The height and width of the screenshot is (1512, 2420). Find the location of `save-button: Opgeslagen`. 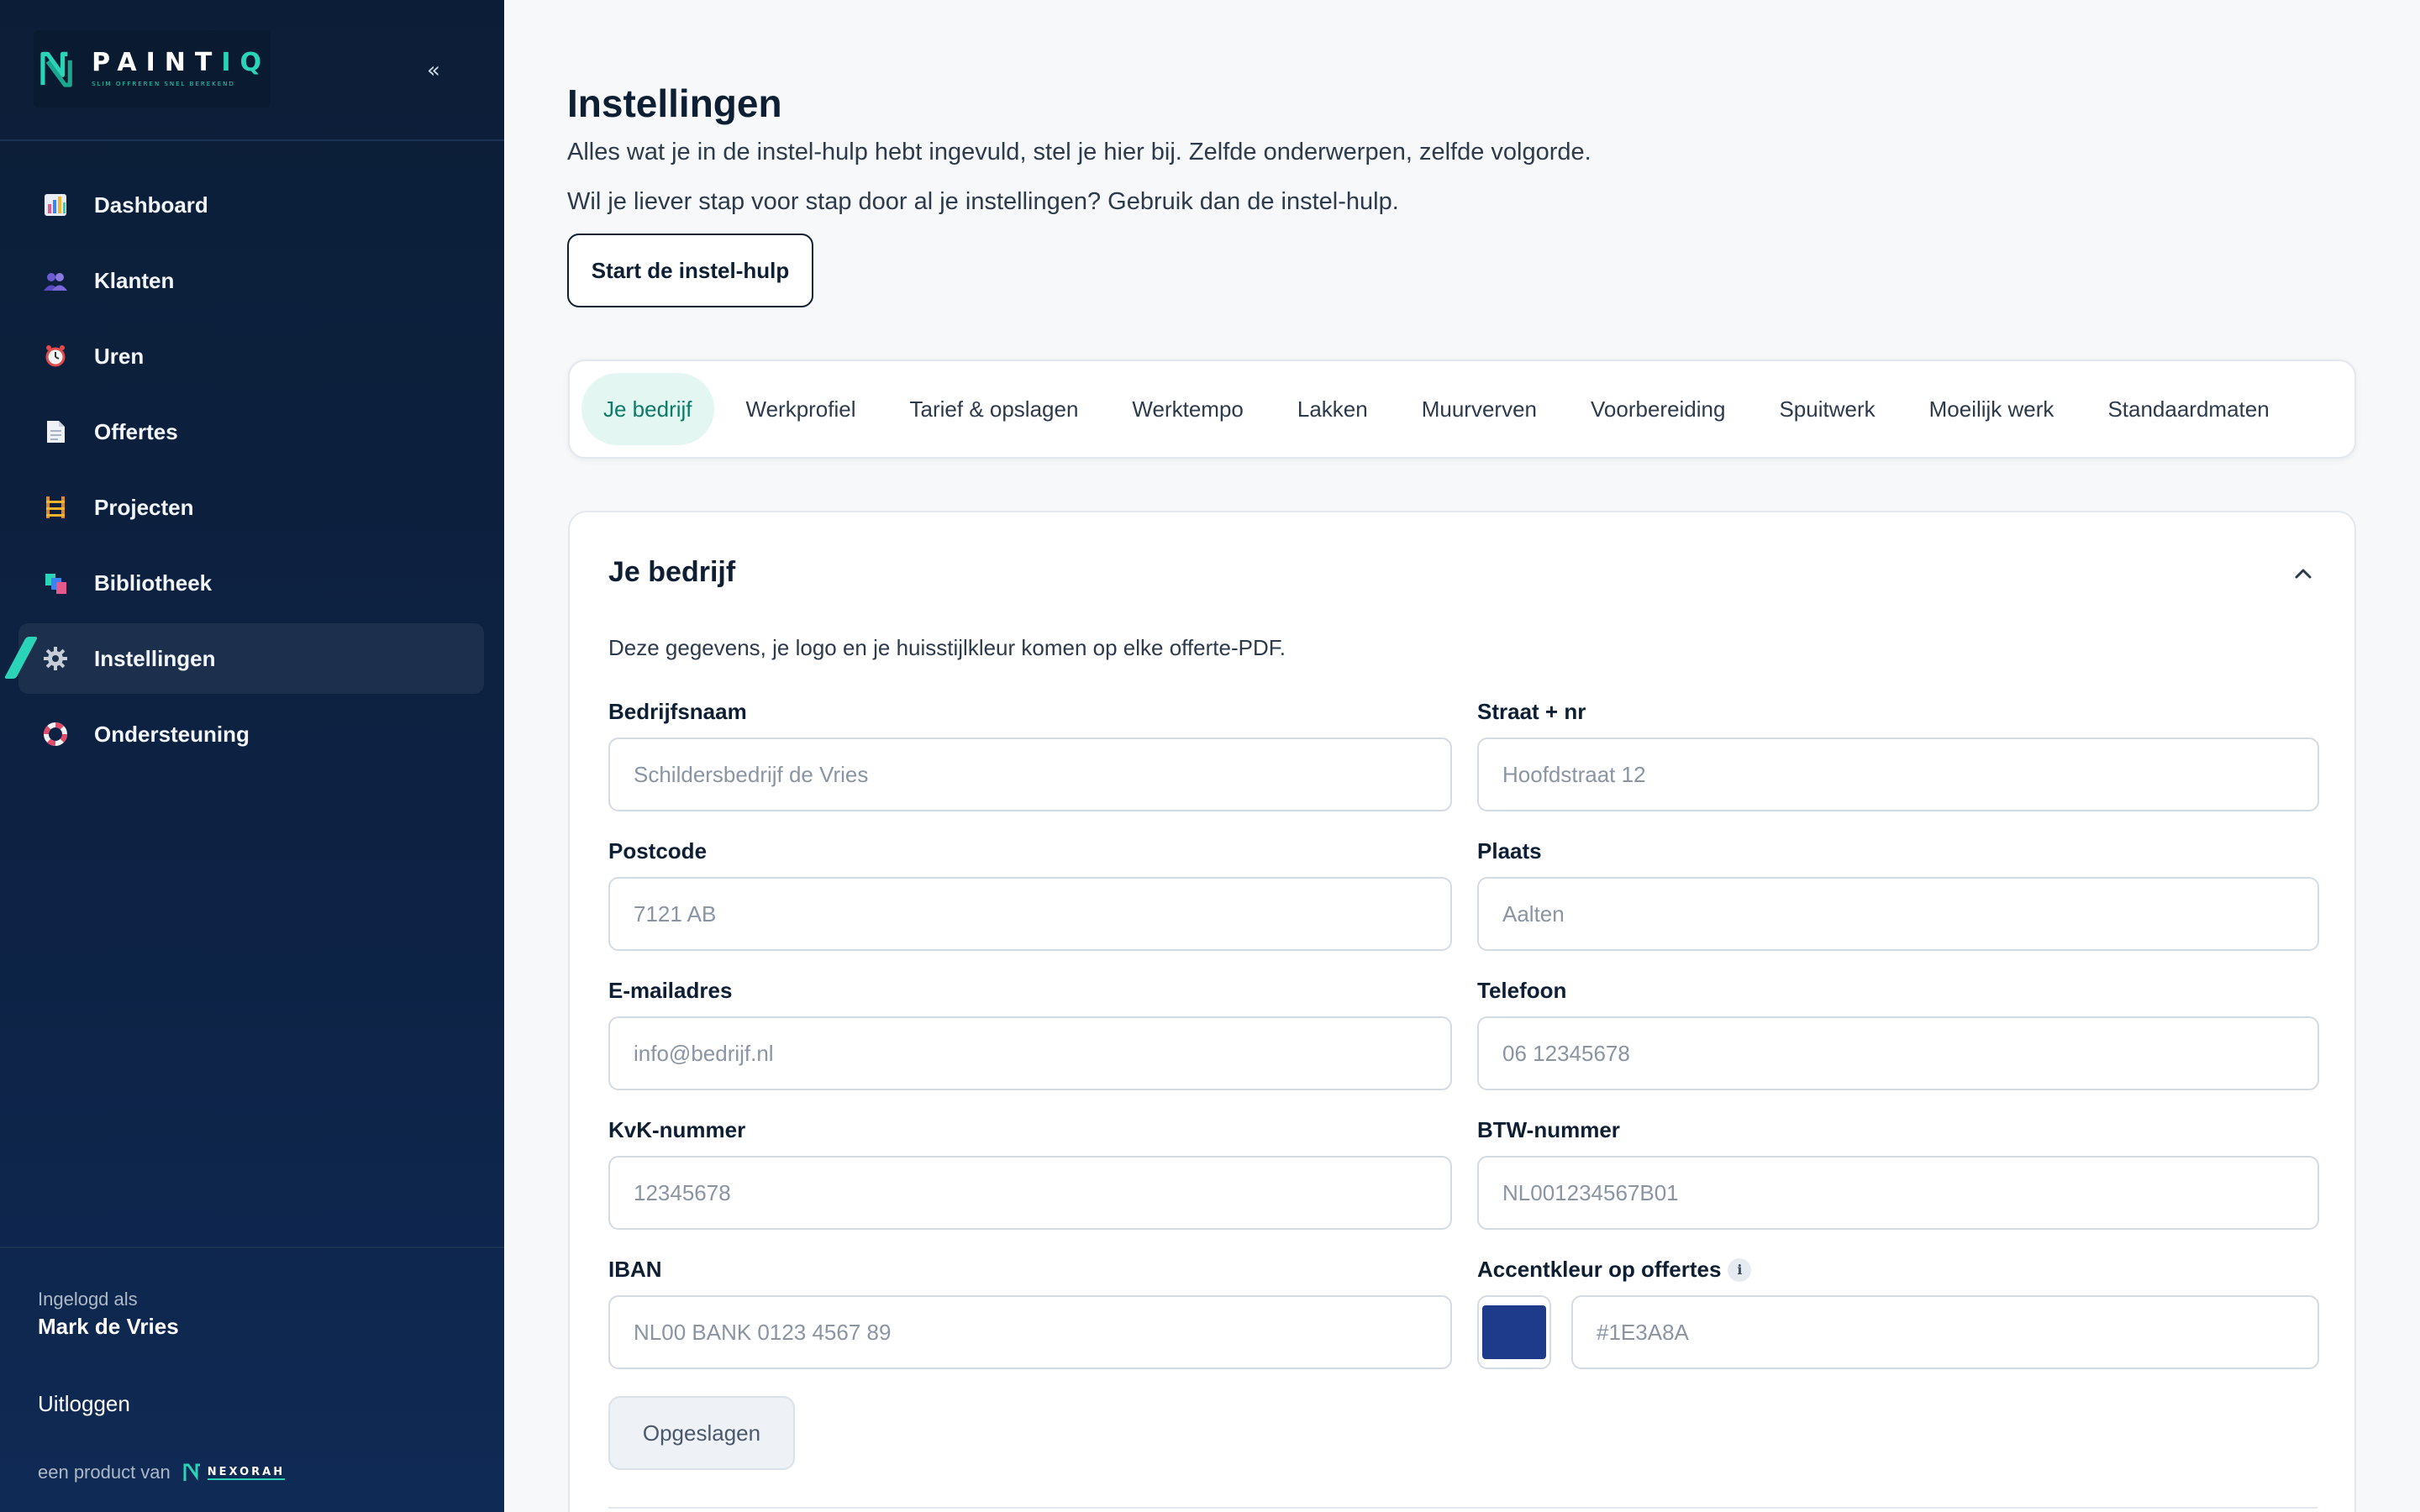

save-button: Opgeslagen is located at coordinates (702, 1433).